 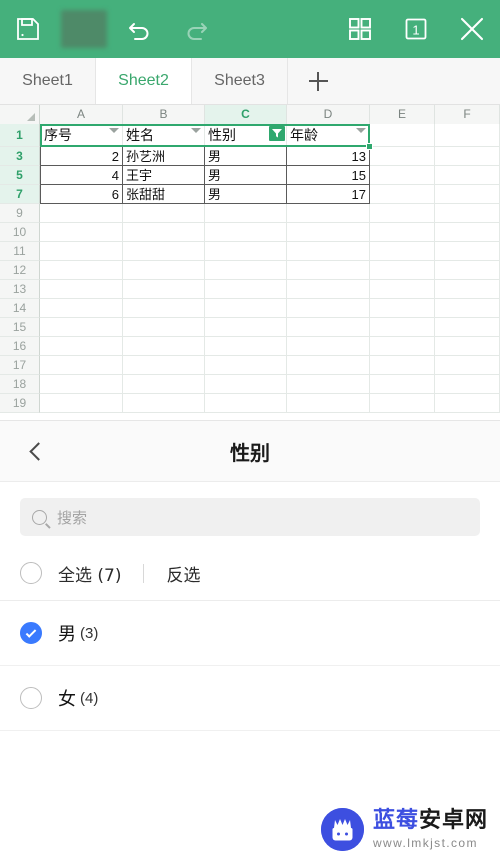 I want to click on column-header-a: A, so click(x=81, y=114).